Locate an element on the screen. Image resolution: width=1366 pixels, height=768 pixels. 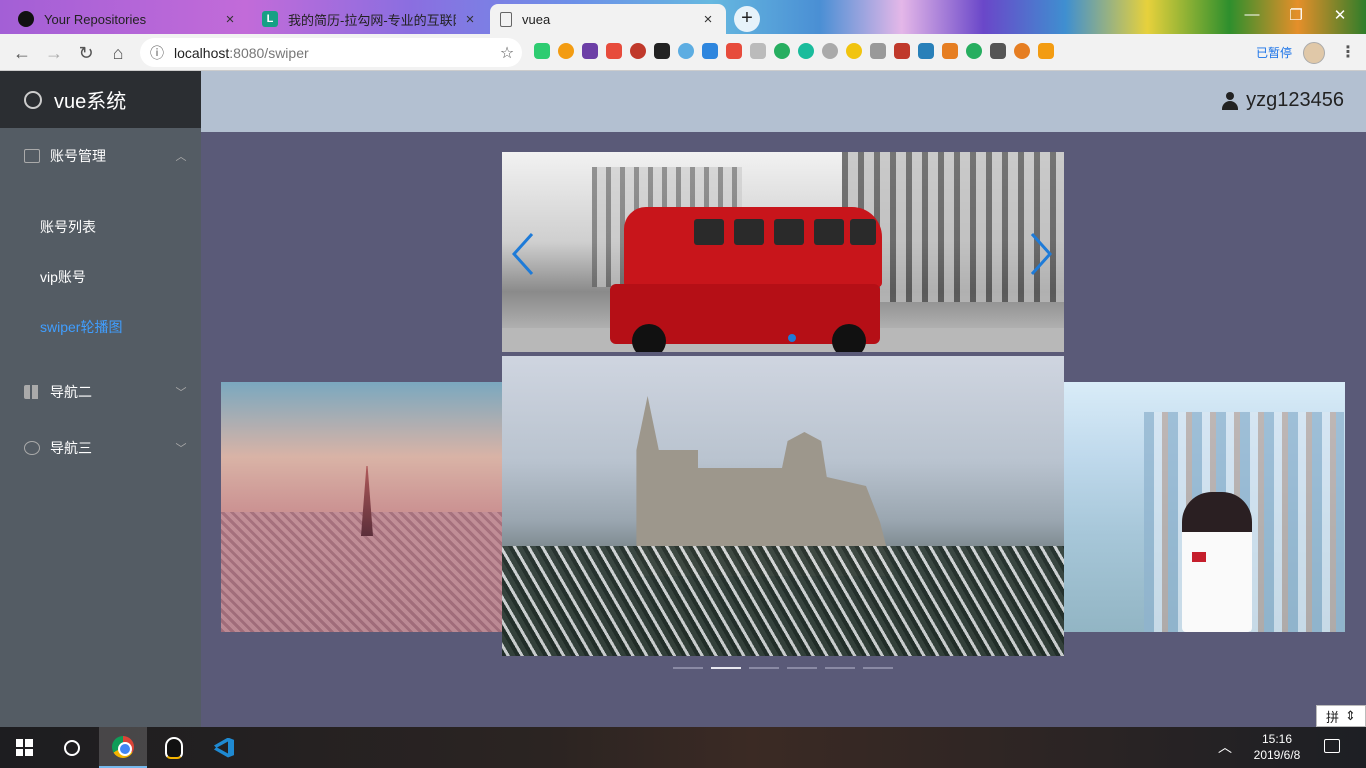
swiper-prev-button is located at coordinates (523, 254).